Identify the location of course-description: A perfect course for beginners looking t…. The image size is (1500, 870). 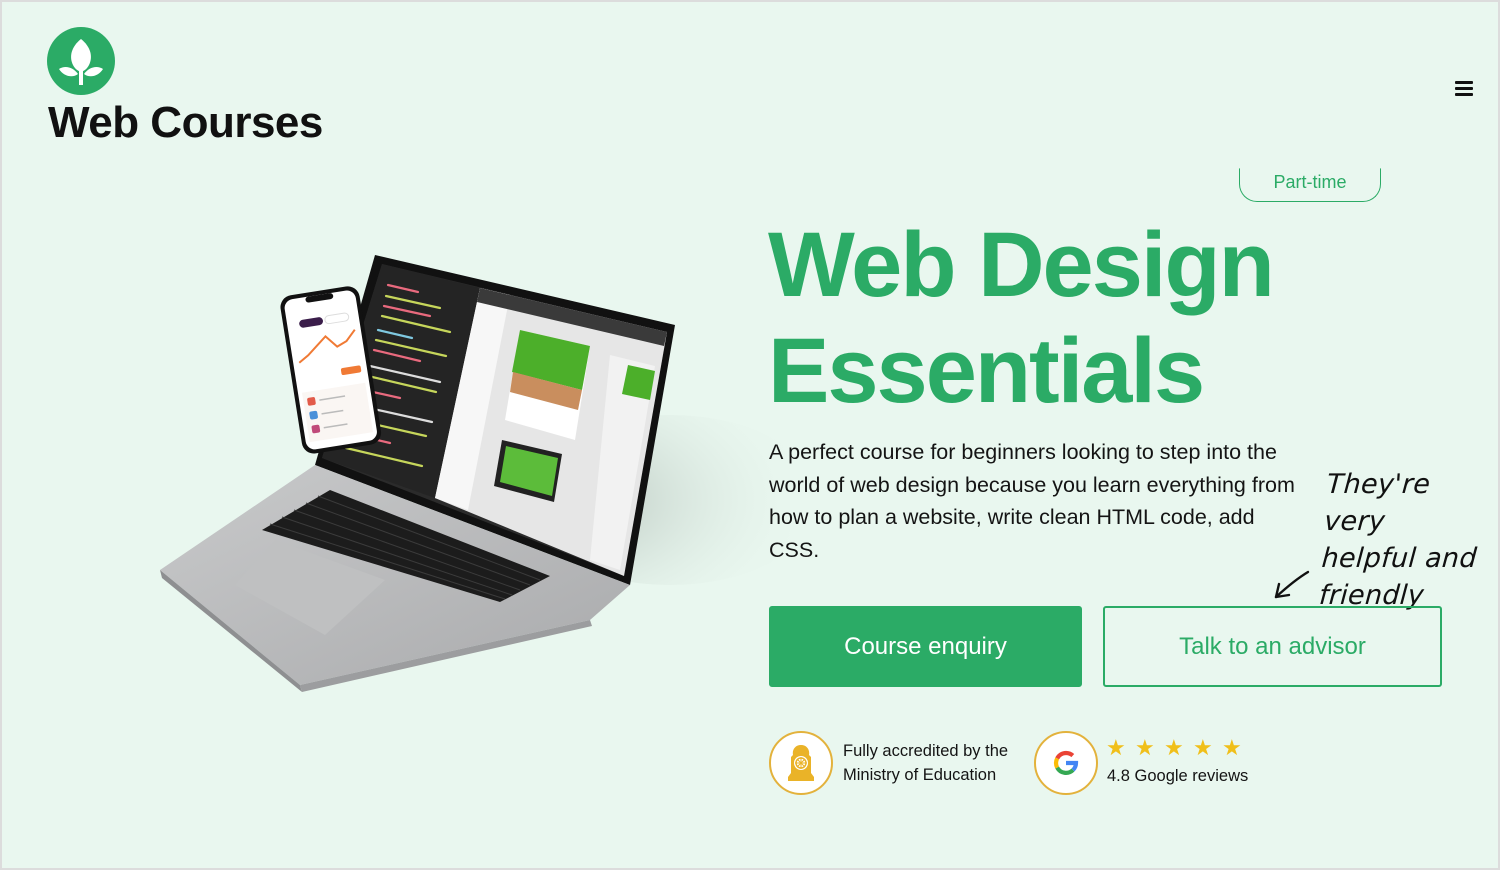
(1032, 501).